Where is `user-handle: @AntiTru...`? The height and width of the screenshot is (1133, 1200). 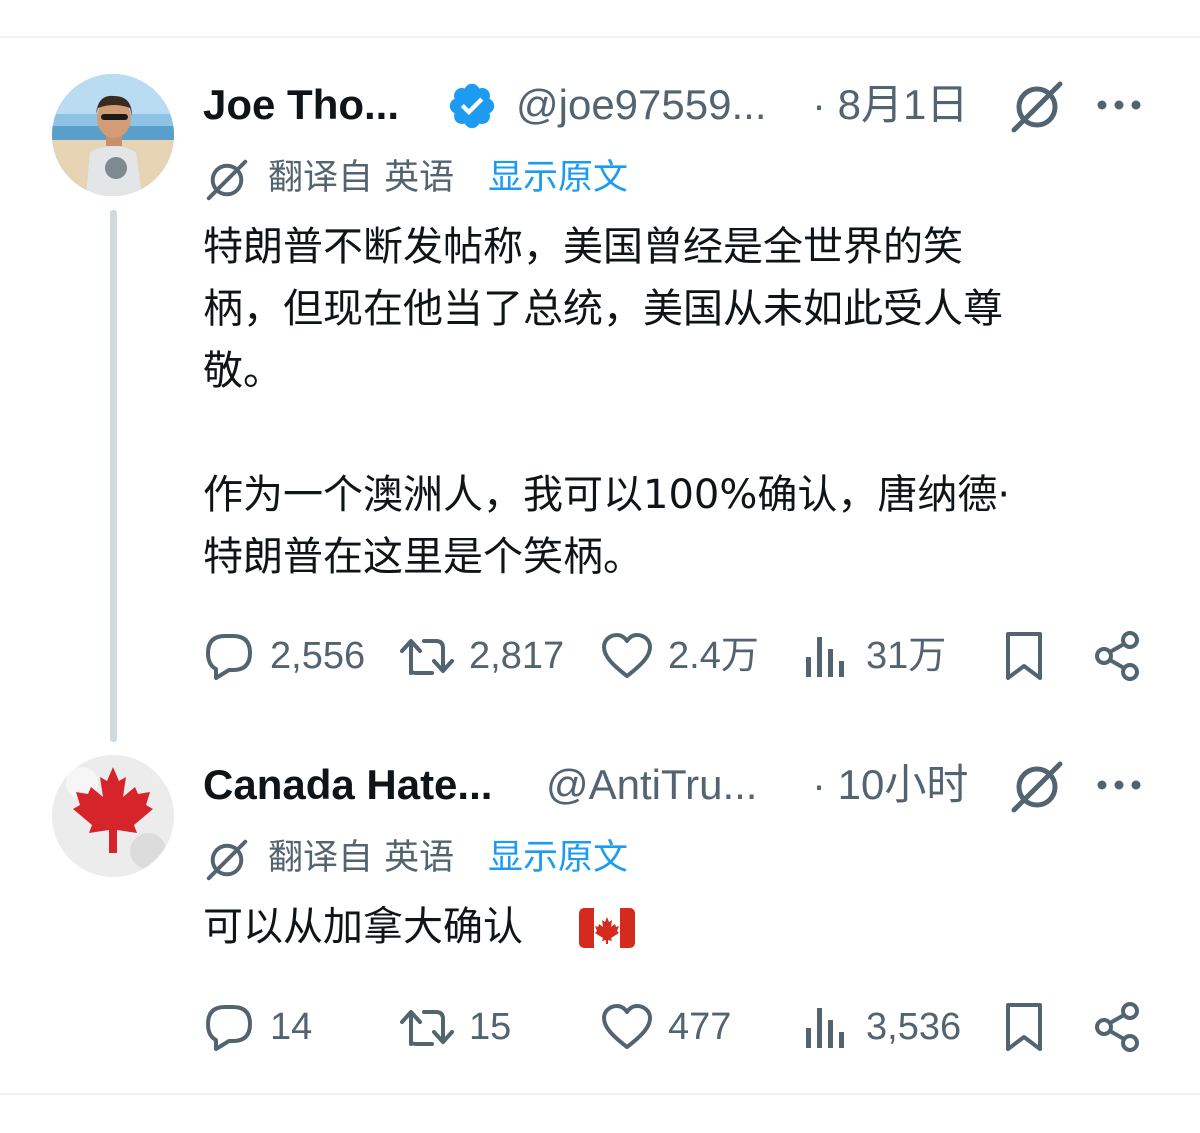 user-handle: @AntiTru... is located at coordinates (651, 785).